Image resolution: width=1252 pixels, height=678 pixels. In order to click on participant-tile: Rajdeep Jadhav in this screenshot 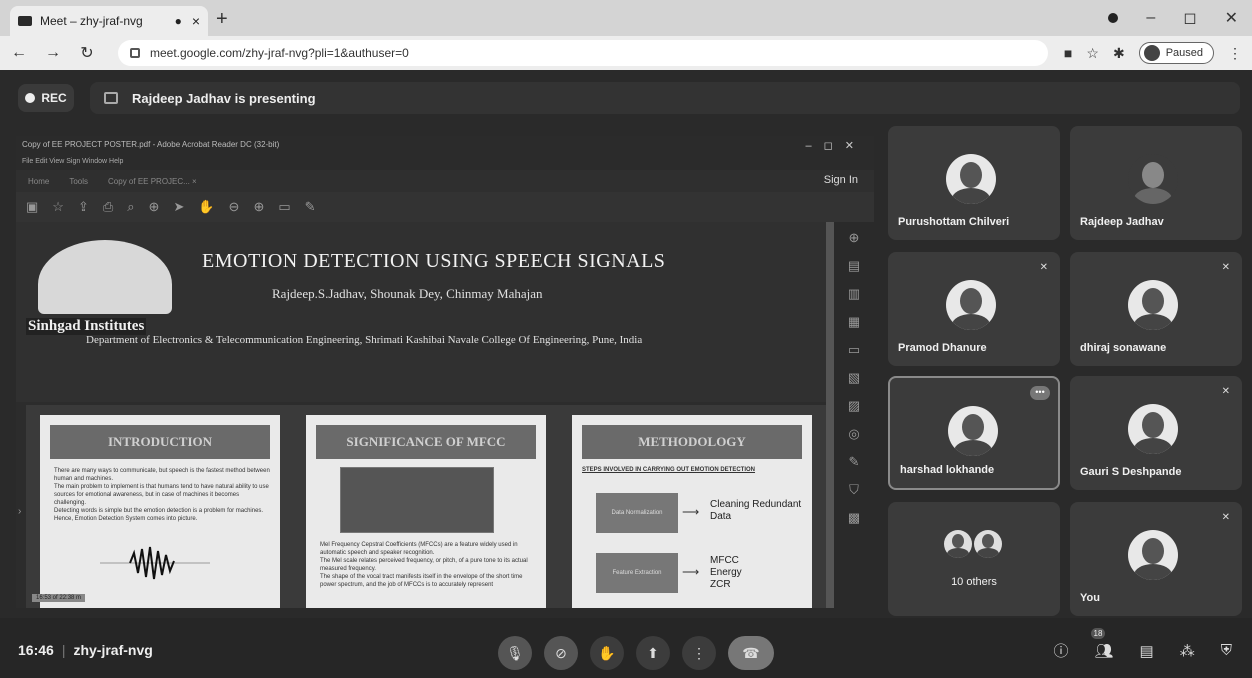, I will do `click(1156, 183)`.